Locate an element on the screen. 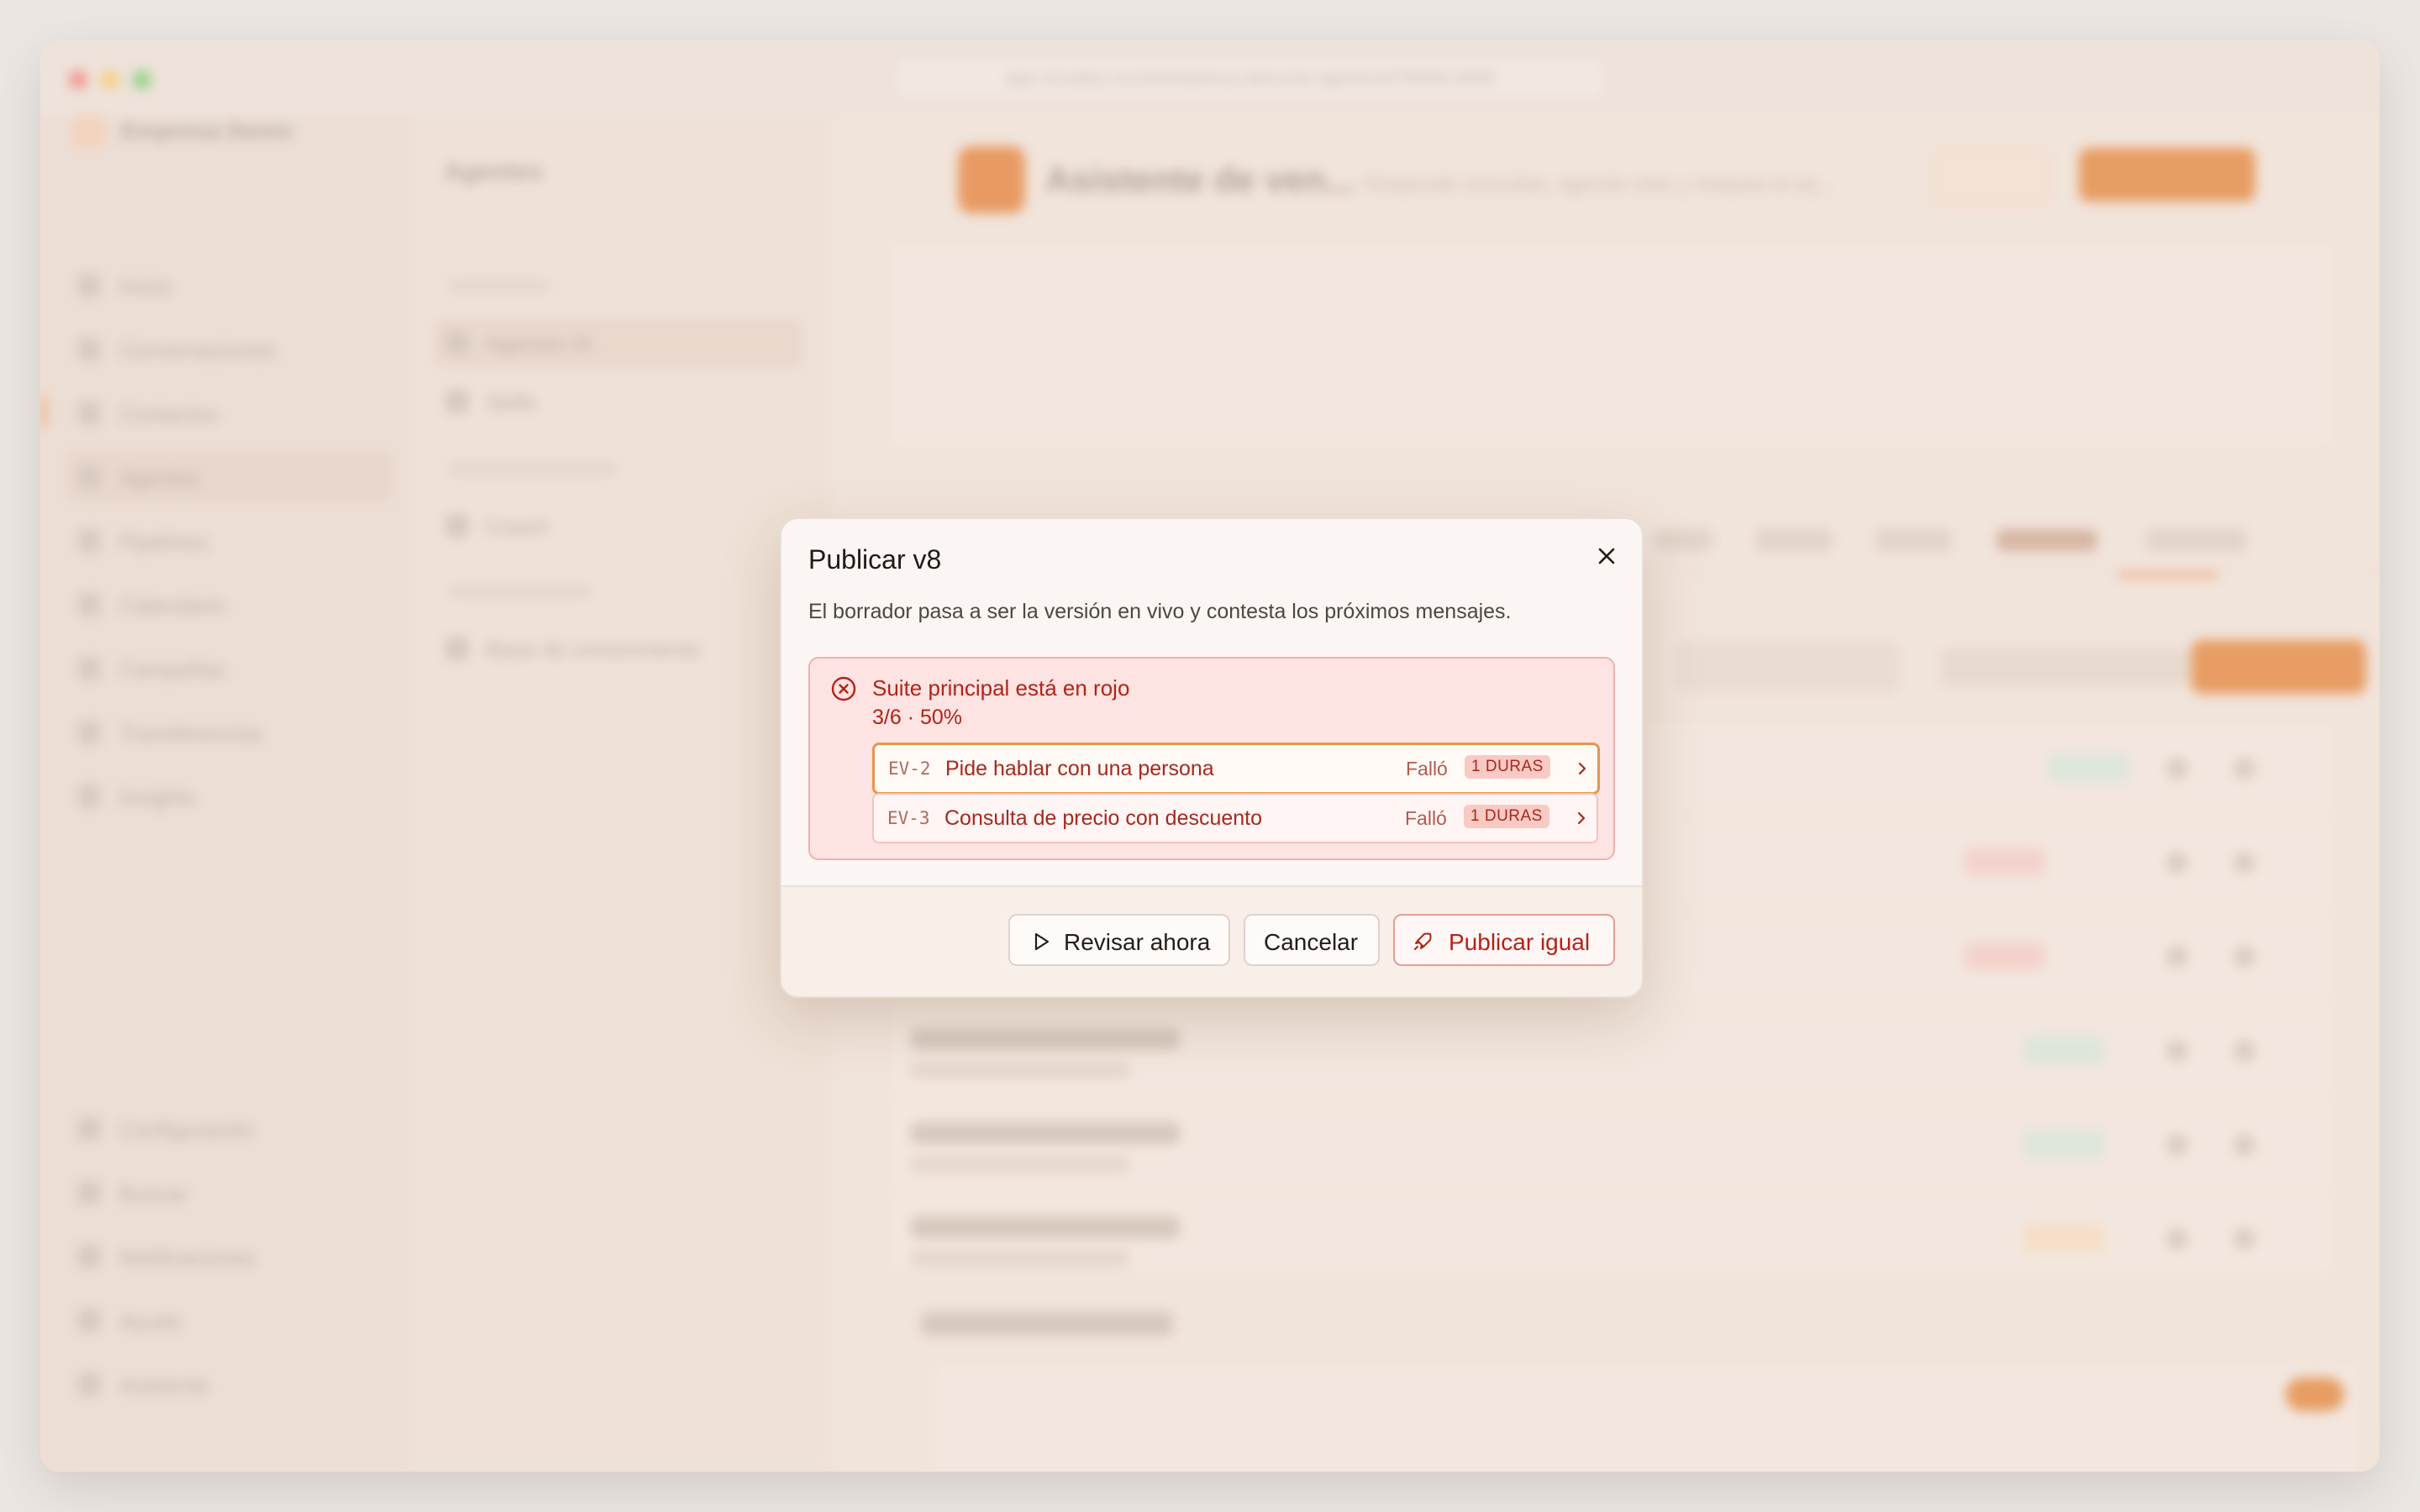 This screenshot has width=2420, height=1512. button-label: Cancelar is located at coordinates (1312, 942).